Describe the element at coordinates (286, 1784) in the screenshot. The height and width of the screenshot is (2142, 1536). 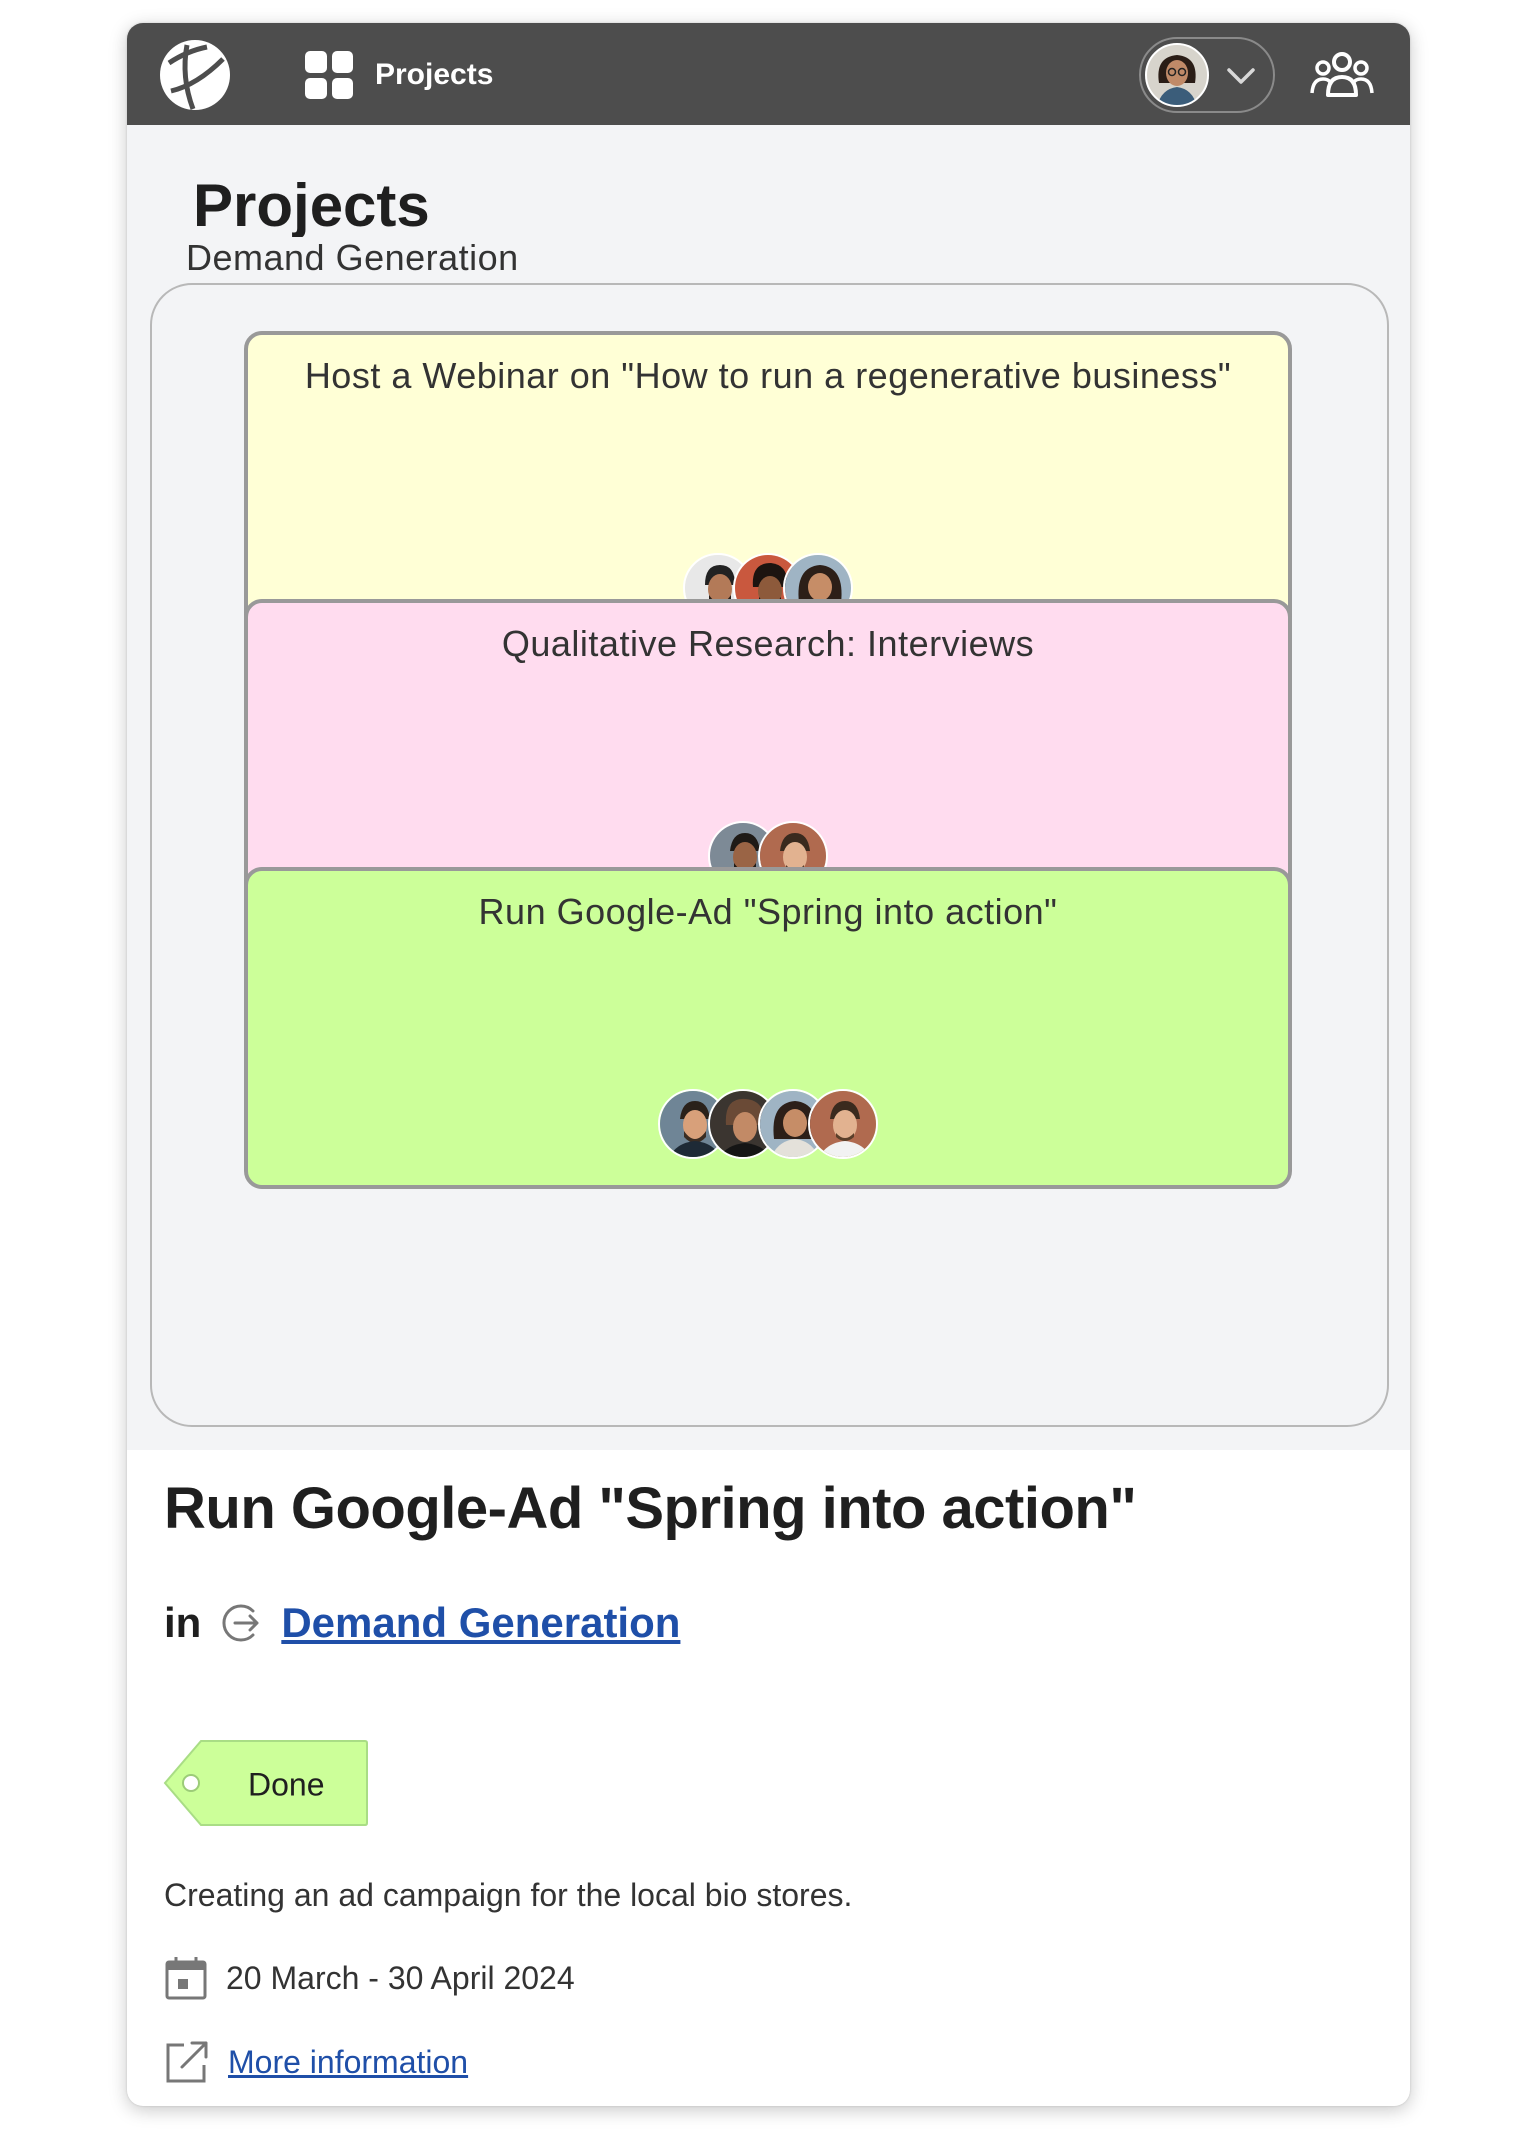
I see `status-label: Done` at that location.